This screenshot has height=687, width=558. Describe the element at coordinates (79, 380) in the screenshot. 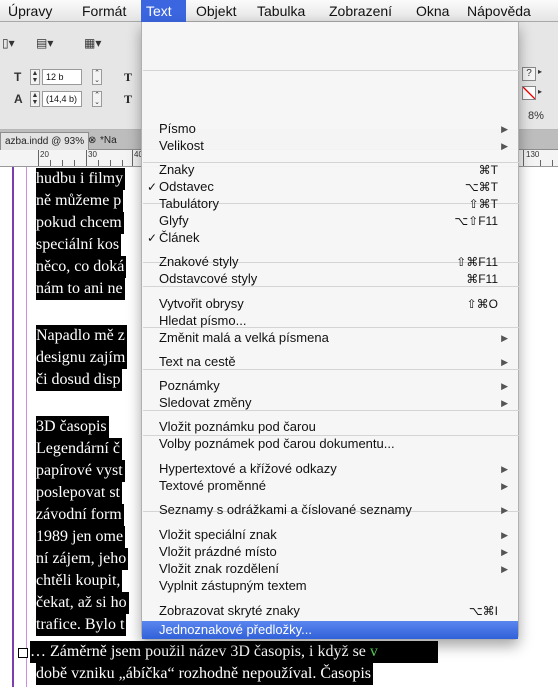

I see `text-line: či dosud disp` at that location.